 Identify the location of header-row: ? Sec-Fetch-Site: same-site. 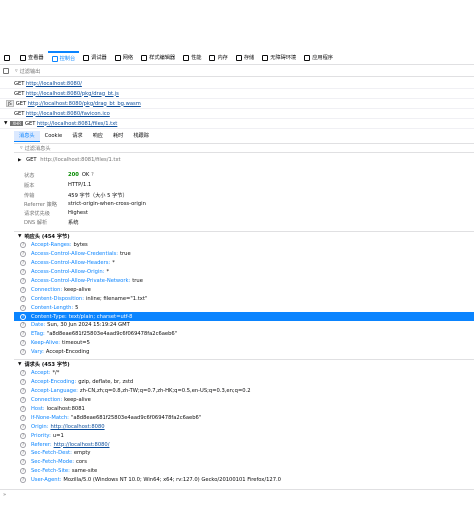
(244, 471).